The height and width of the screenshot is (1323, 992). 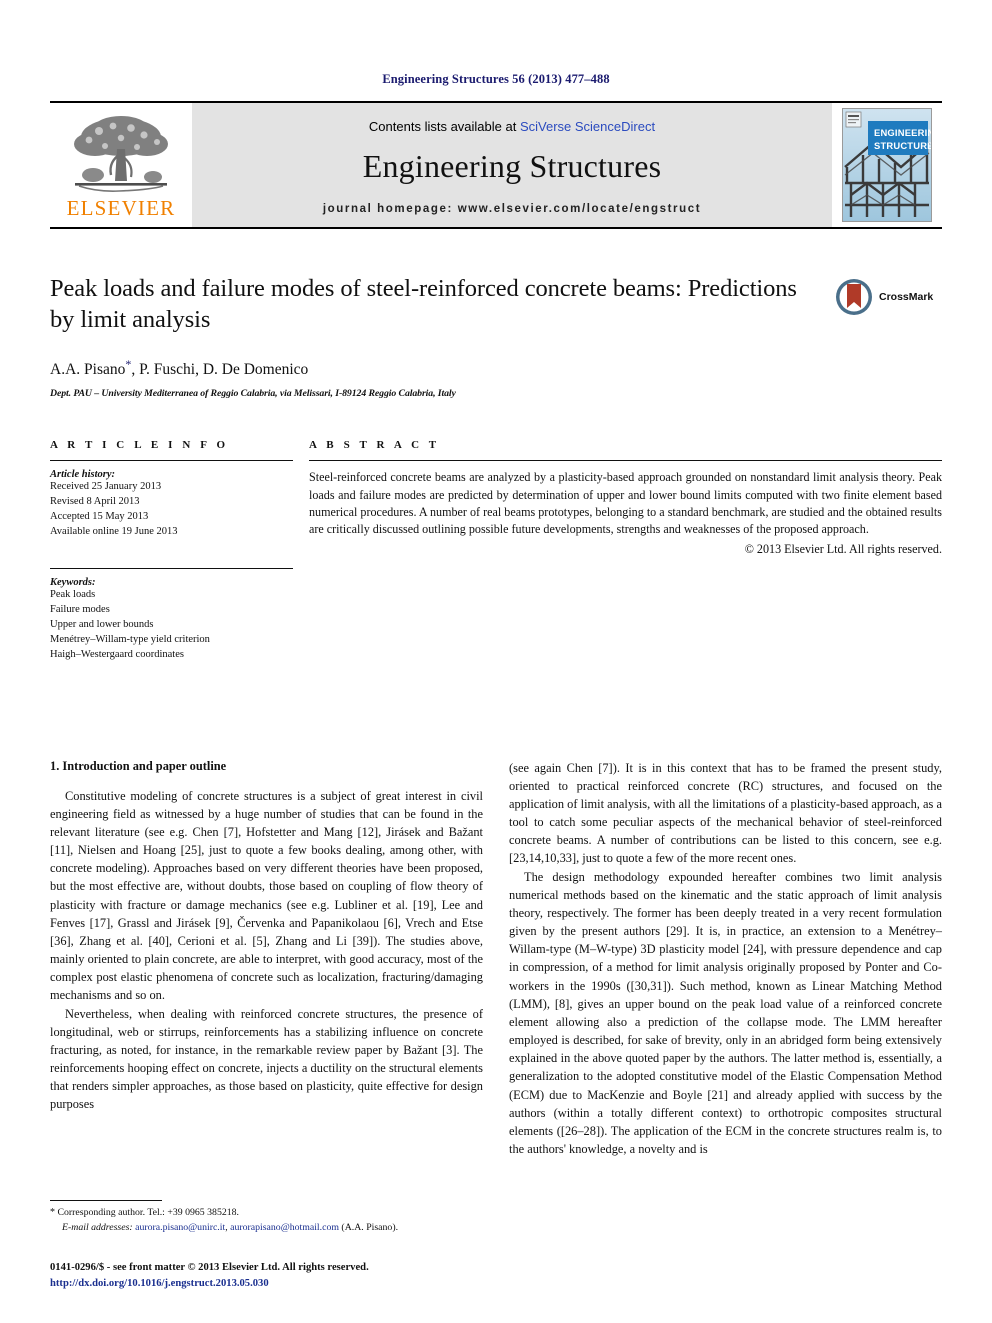 What do you see at coordinates (121, 208) in the screenshot?
I see `elsevier-wordmark: ELSEVIER` at bounding box center [121, 208].